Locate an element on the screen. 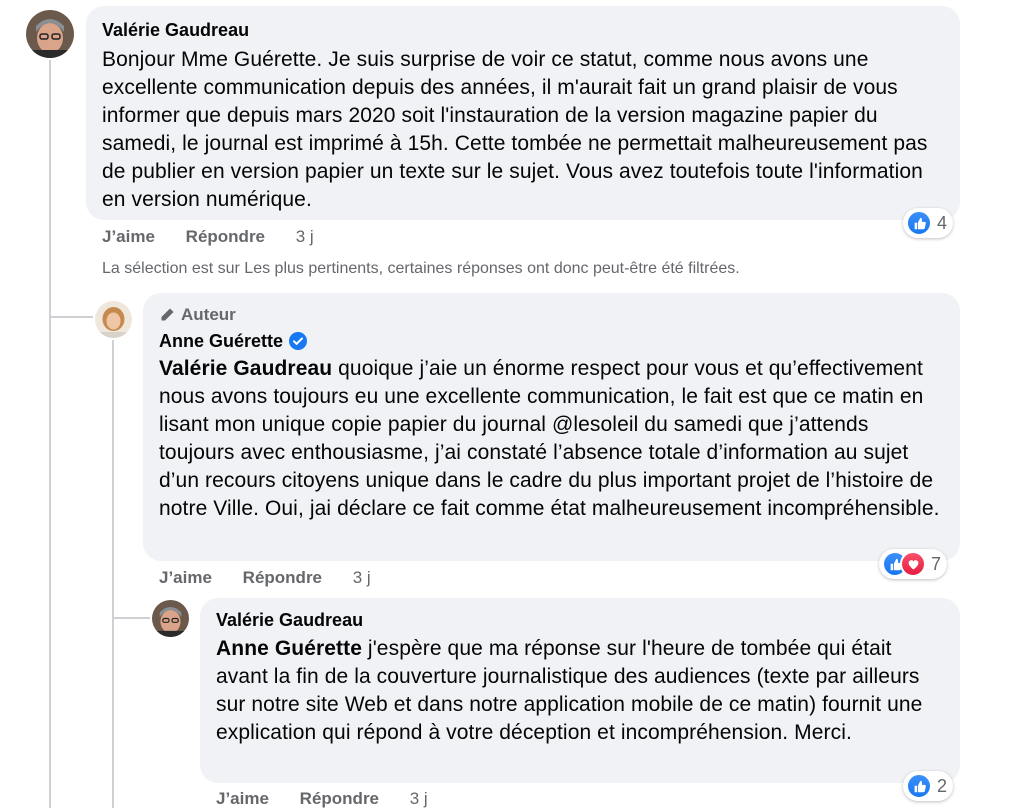  heart-reaction-icon is located at coordinates (913, 564).